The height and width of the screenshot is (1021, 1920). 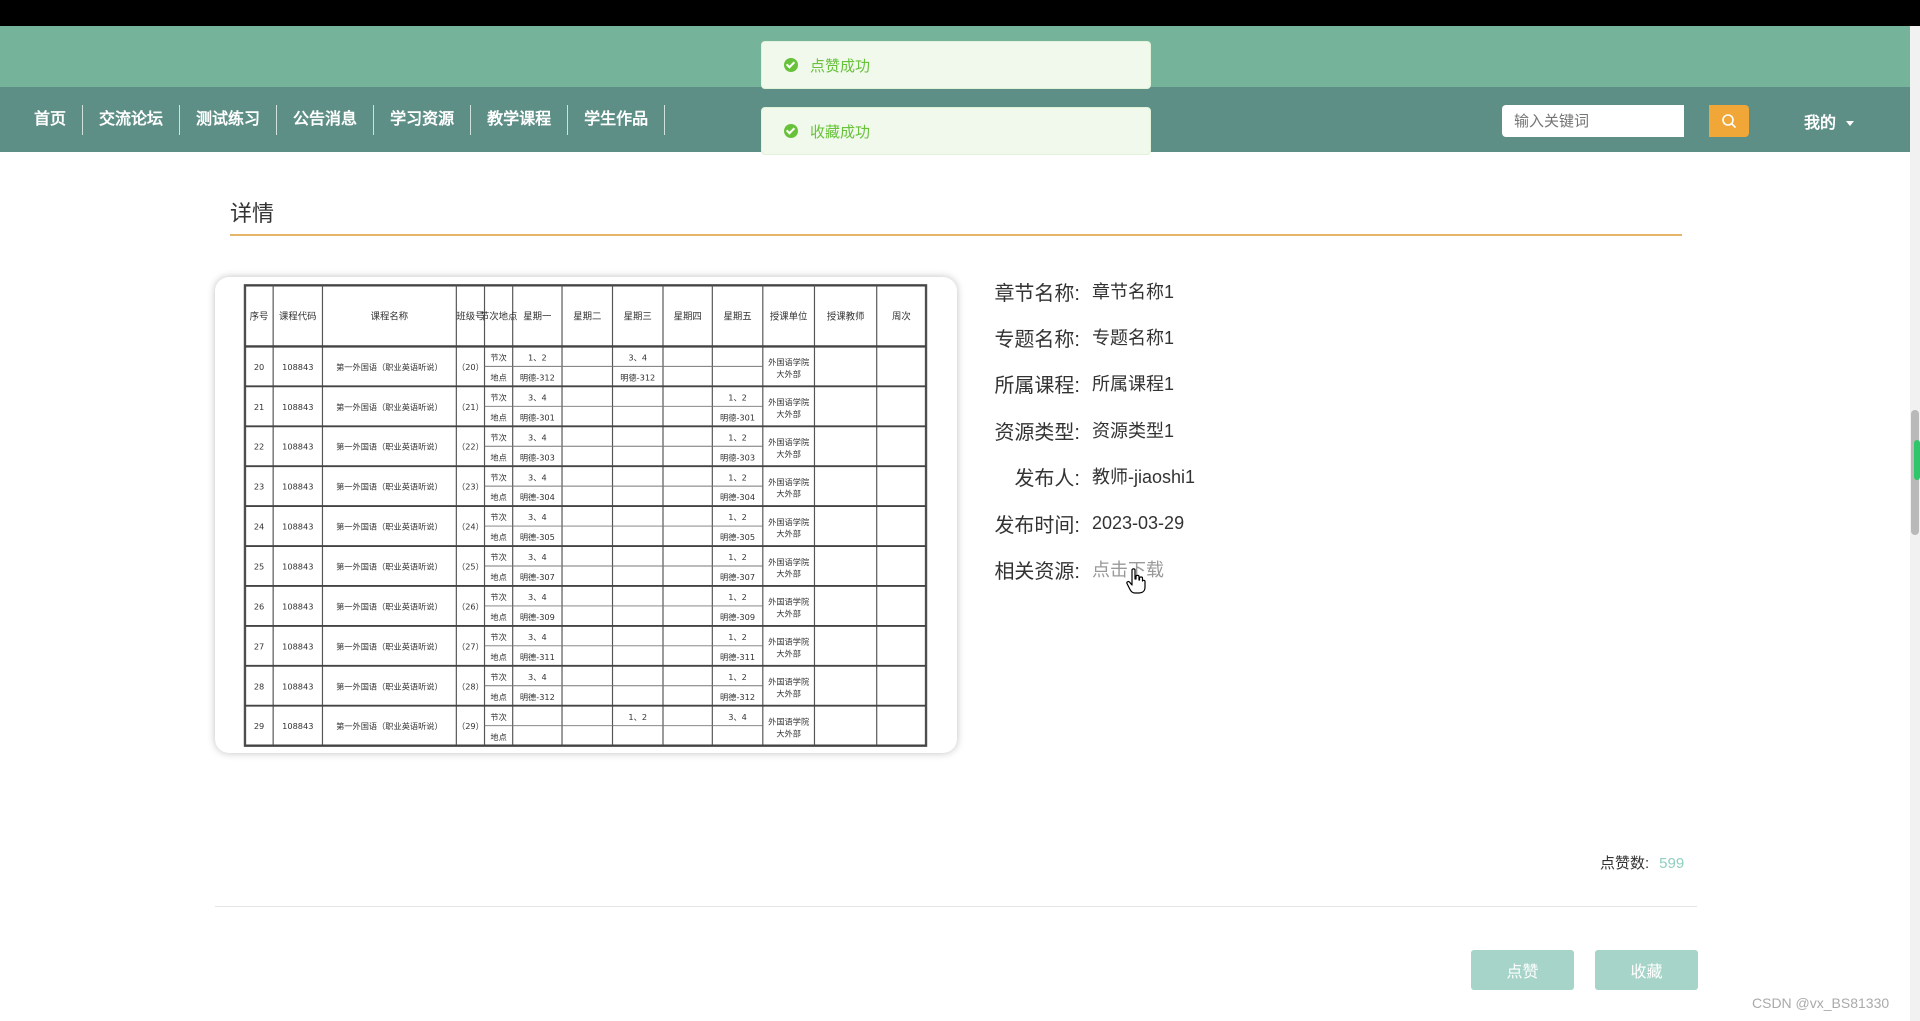 I want to click on table-header-cell: 星期五, so click(x=737, y=316).